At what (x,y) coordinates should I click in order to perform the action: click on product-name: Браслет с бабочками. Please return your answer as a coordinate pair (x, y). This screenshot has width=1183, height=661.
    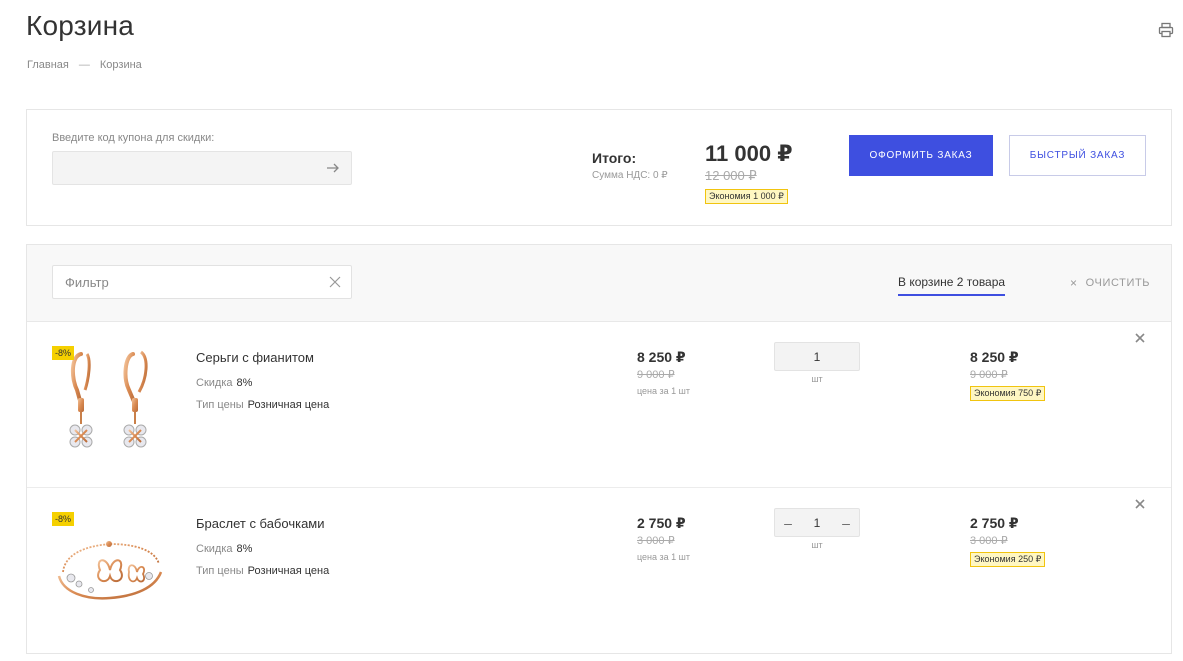
    Looking at the image, I should click on (260, 523).